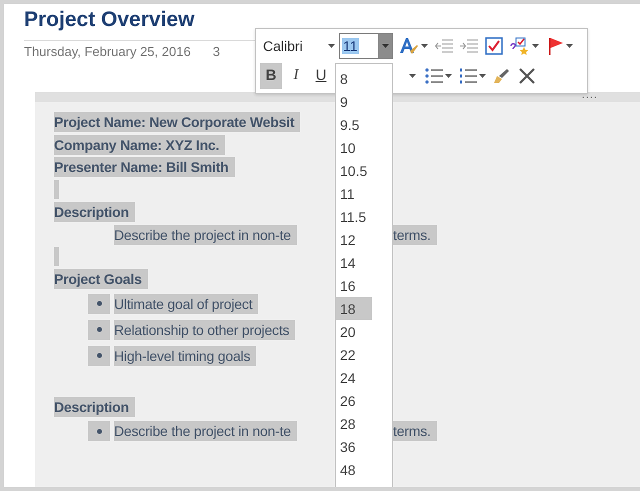  I want to click on clear-icon, so click(527, 75).